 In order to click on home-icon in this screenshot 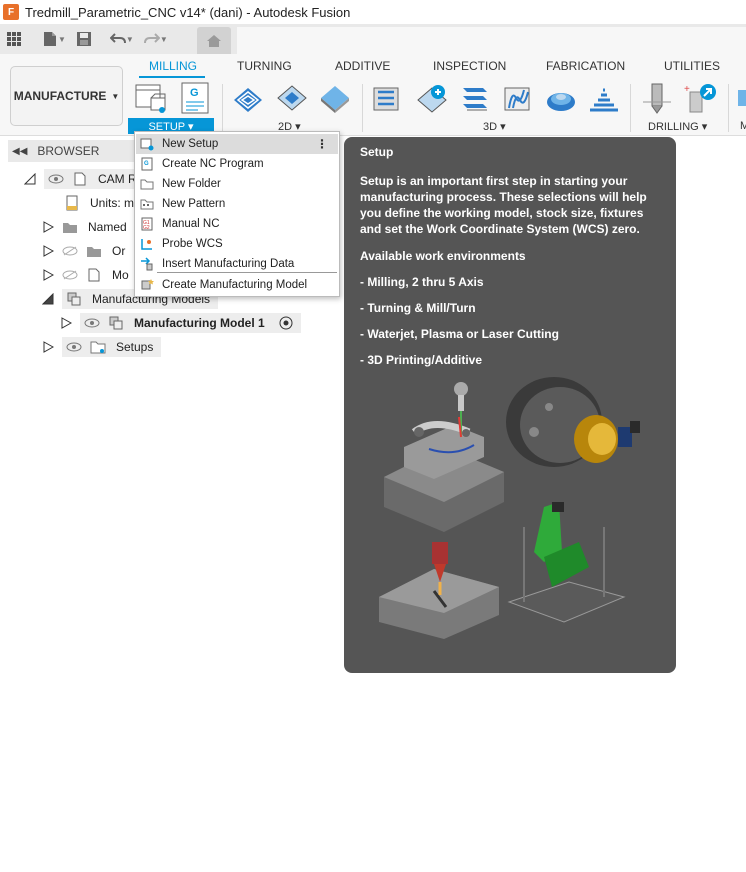, I will do `click(214, 40)`.